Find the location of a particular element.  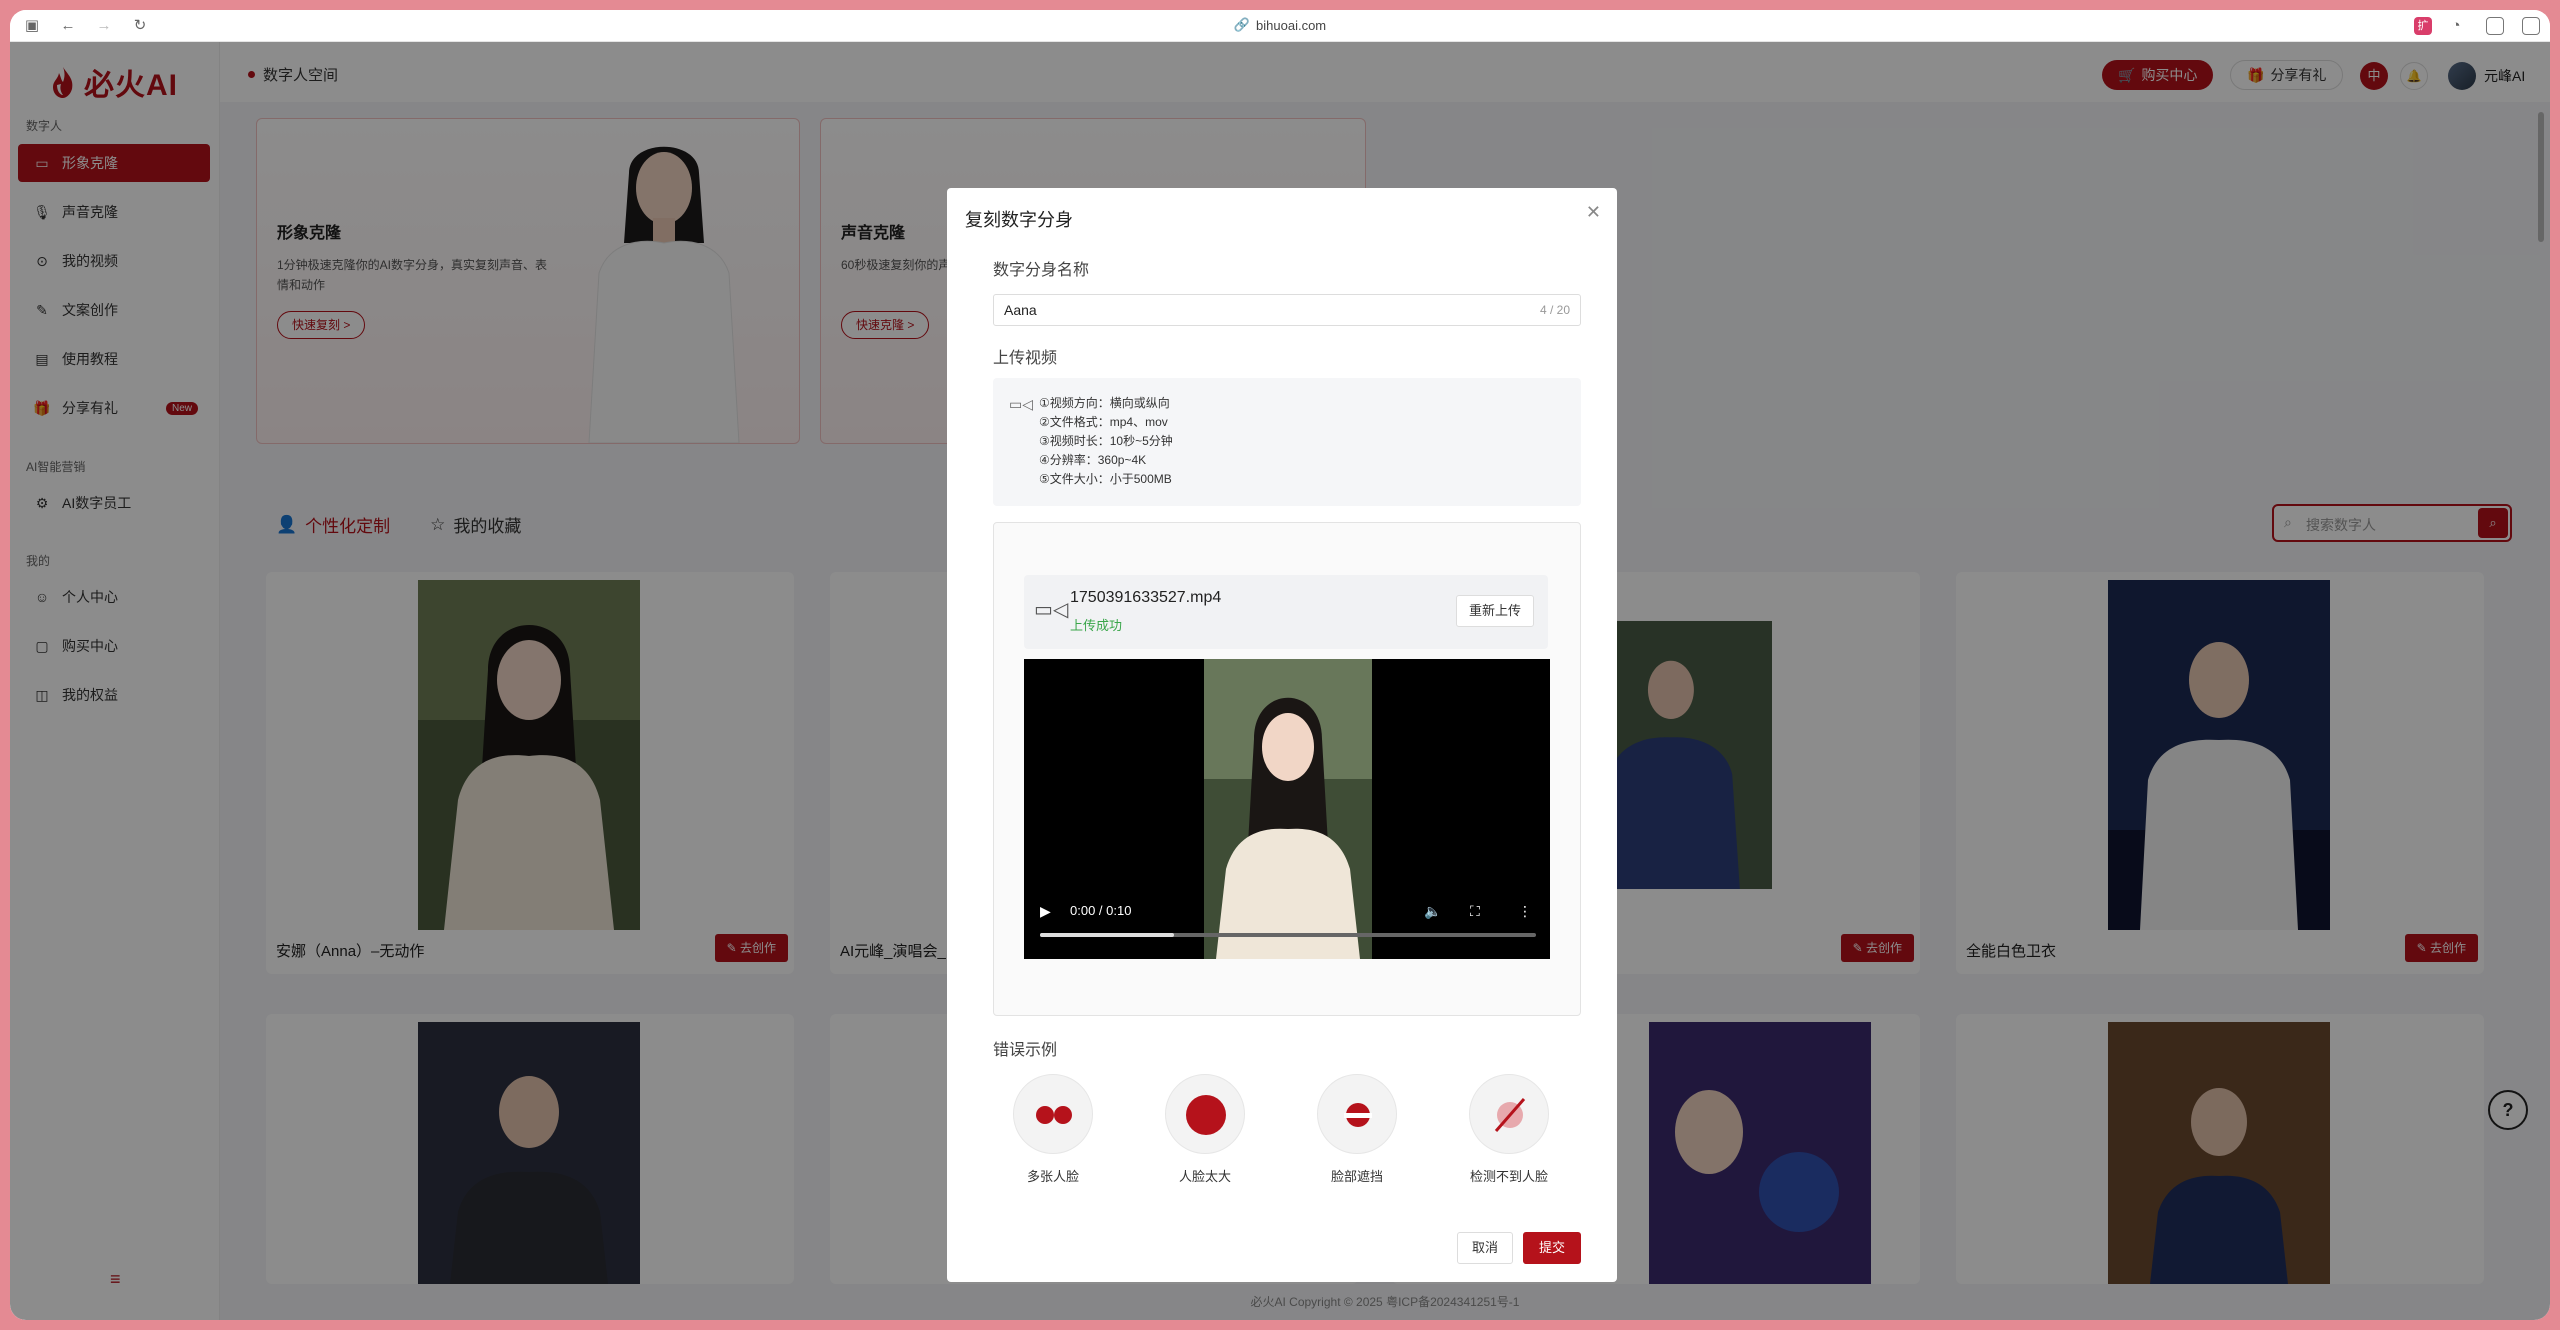

modal-actions: 取消 提交 is located at coordinates (1518, 1248).